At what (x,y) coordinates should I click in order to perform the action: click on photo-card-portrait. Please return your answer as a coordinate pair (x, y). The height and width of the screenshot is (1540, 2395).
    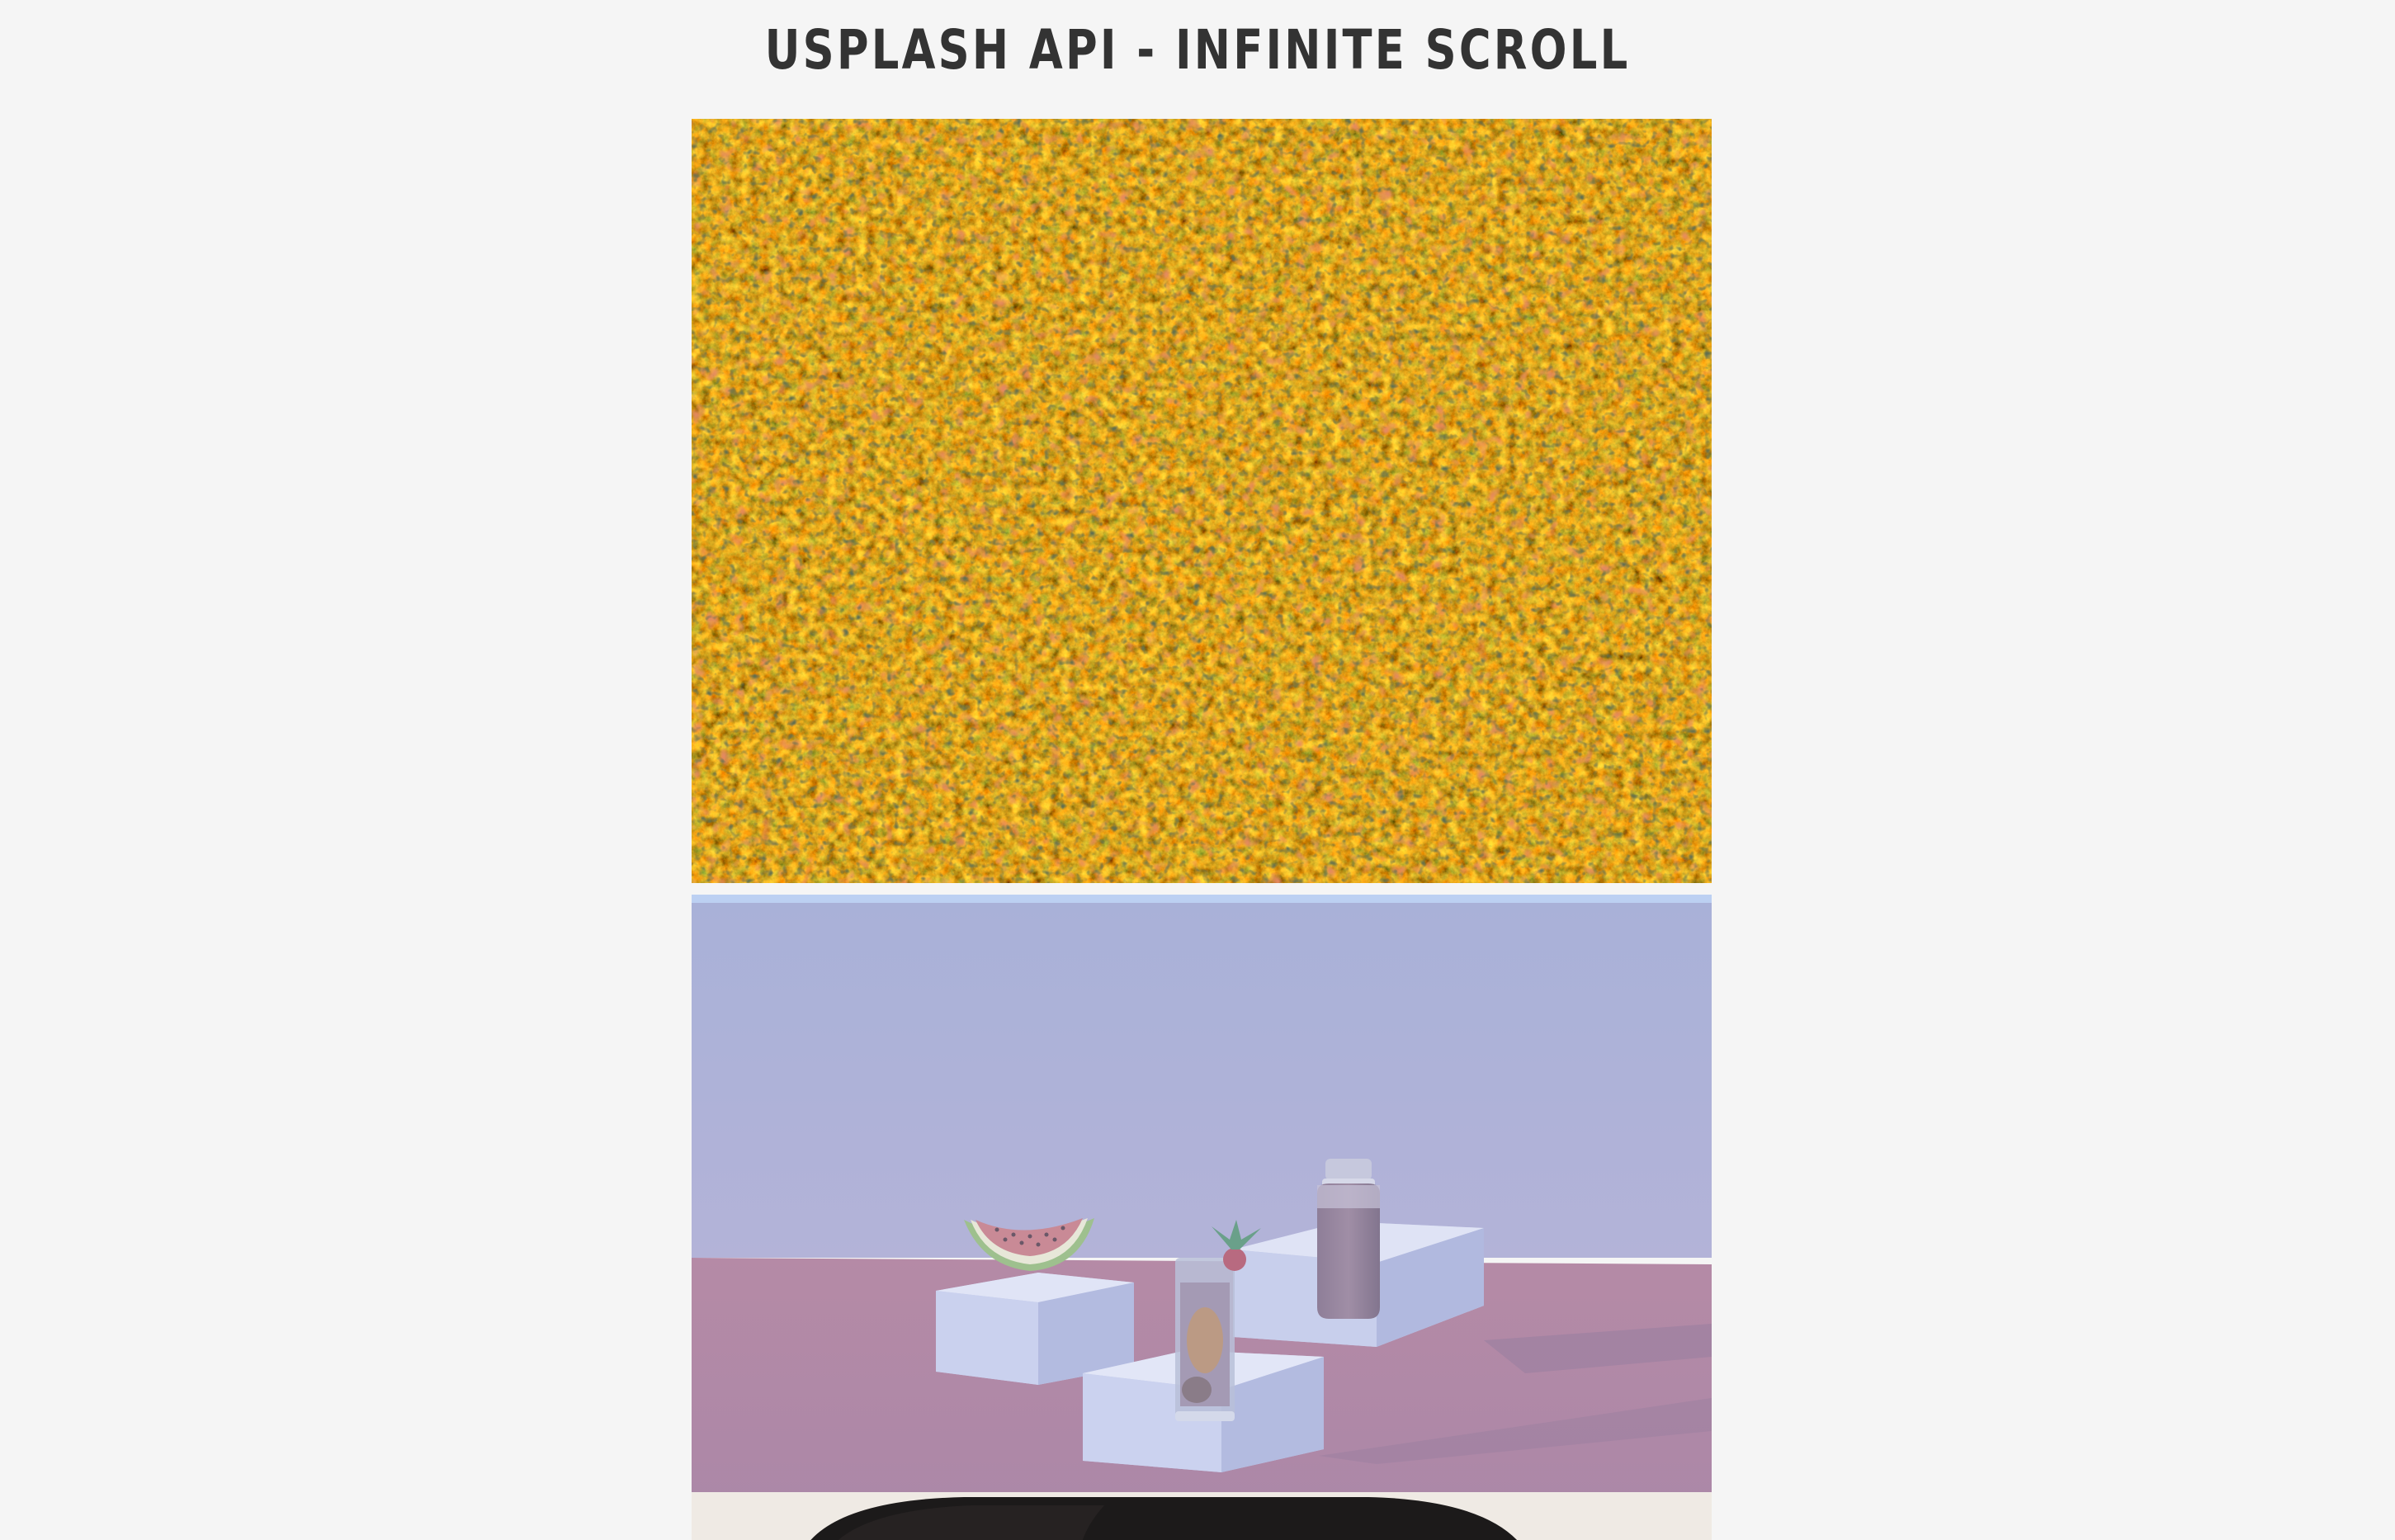
    Looking at the image, I should click on (1202, 1516).